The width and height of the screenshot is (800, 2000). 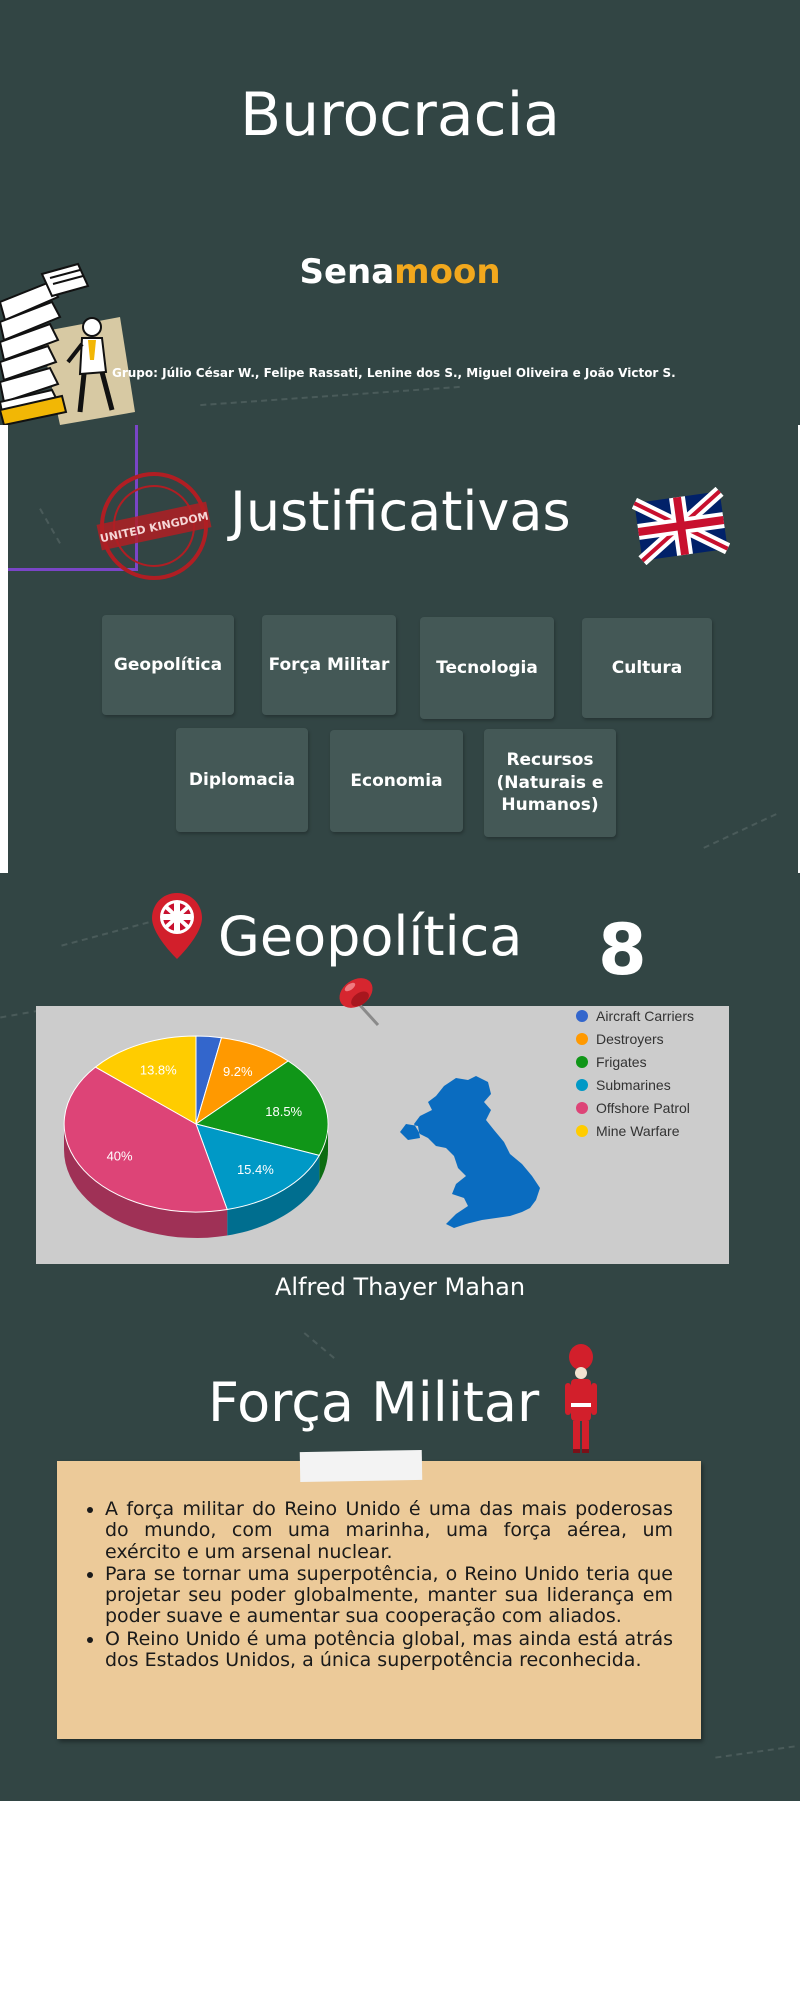 What do you see at coordinates (400, 1287) in the screenshot?
I see `chart-caption: Alfred Thayer Mahan` at bounding box center [400, 1287].